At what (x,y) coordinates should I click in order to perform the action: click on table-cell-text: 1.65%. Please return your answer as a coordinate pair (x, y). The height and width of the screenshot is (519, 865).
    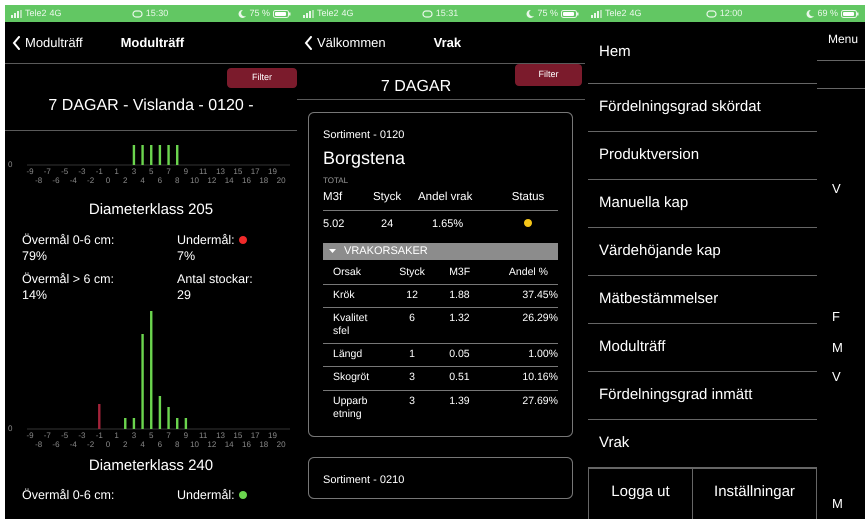
    Looking at the image, I should click on (447, 224).